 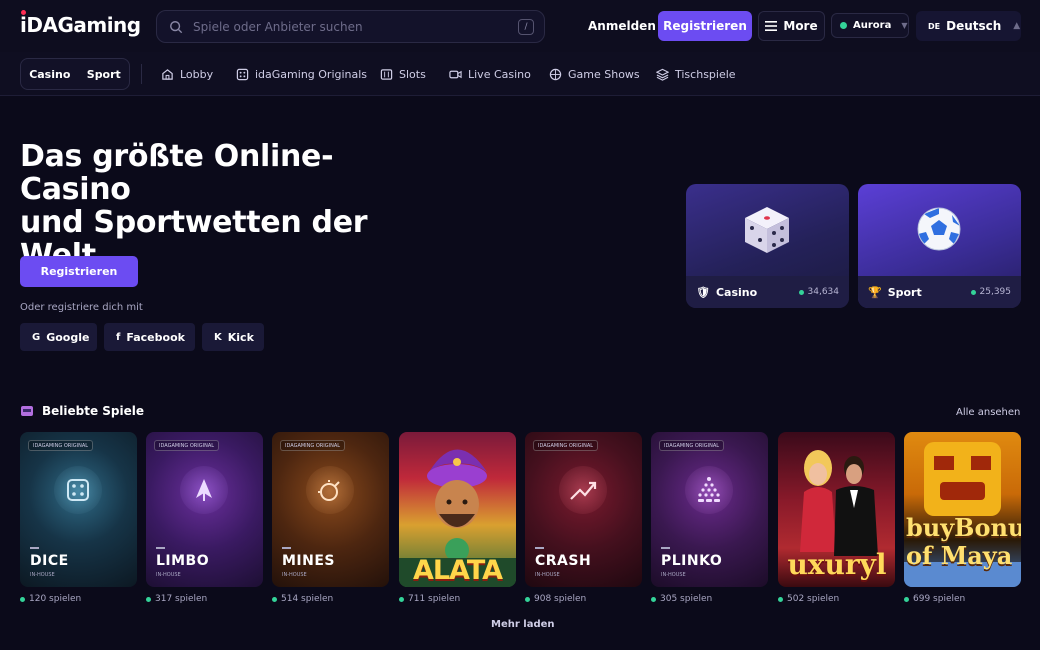 I want to click on soccer-ball-icon, so click(x=939, y=229).